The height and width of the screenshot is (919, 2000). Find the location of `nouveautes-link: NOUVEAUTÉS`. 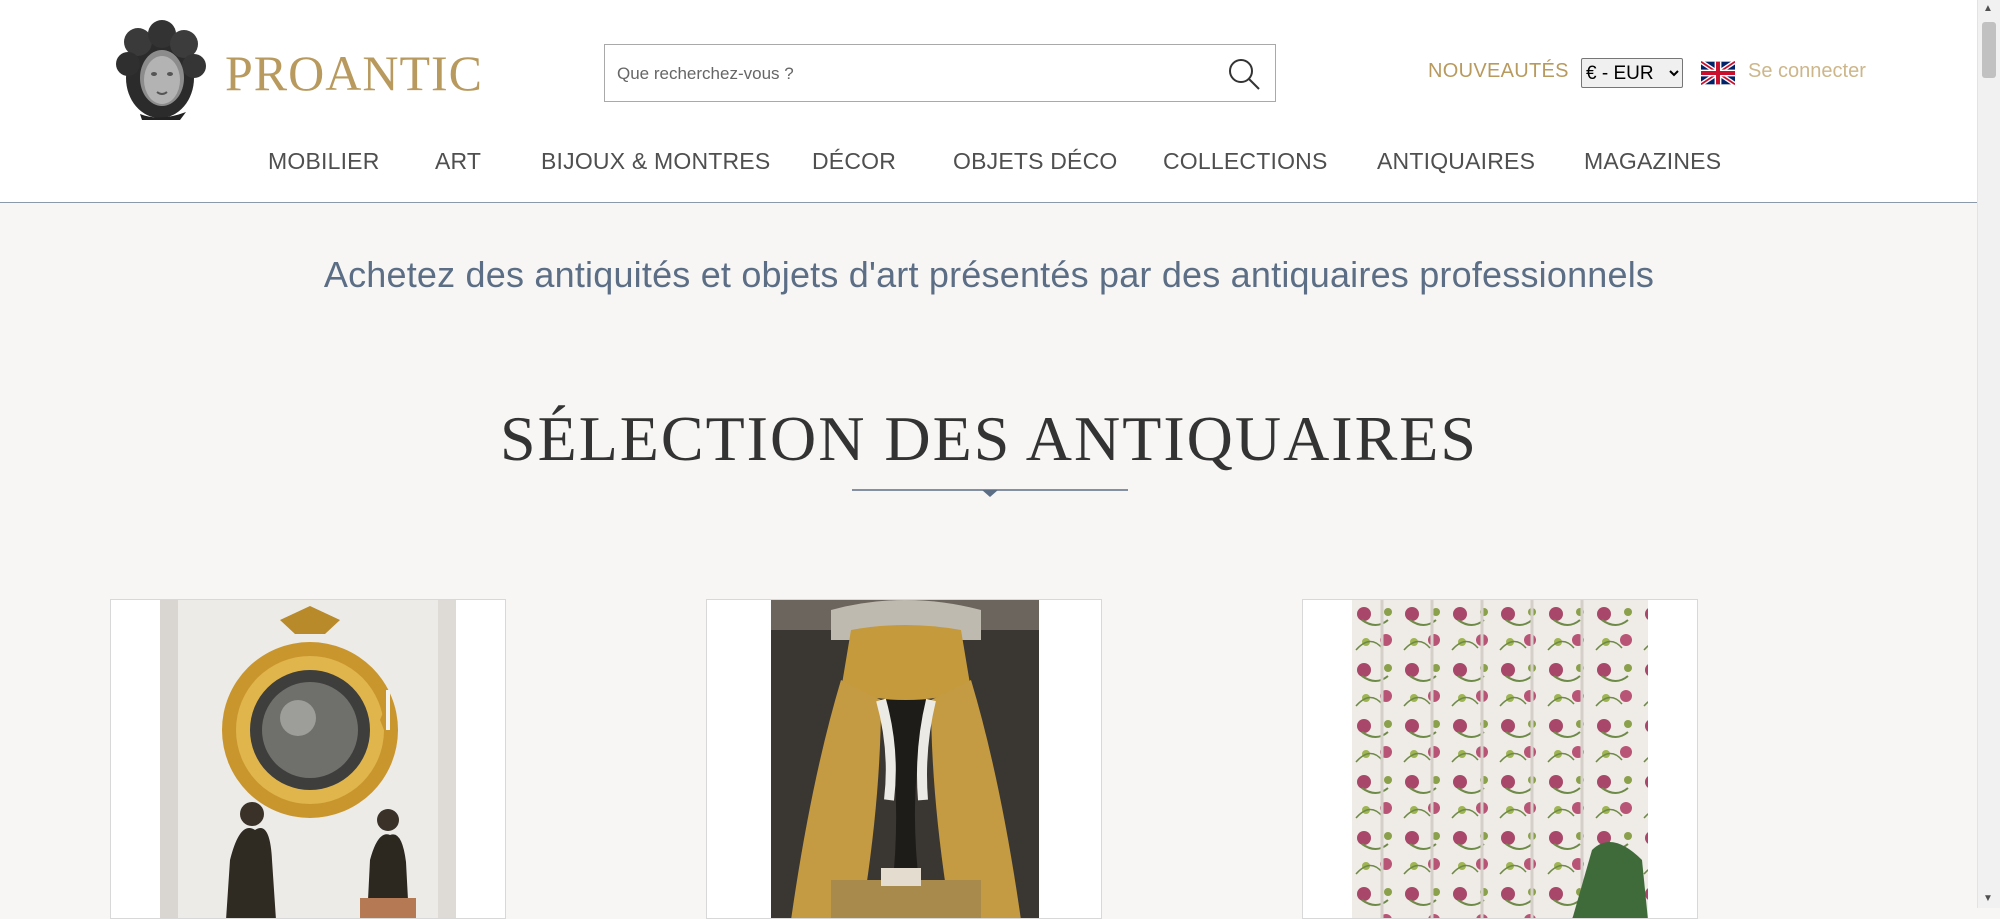

nouveautes-link: NOUVEAUTÉS is located at coordinates (1498, 71).